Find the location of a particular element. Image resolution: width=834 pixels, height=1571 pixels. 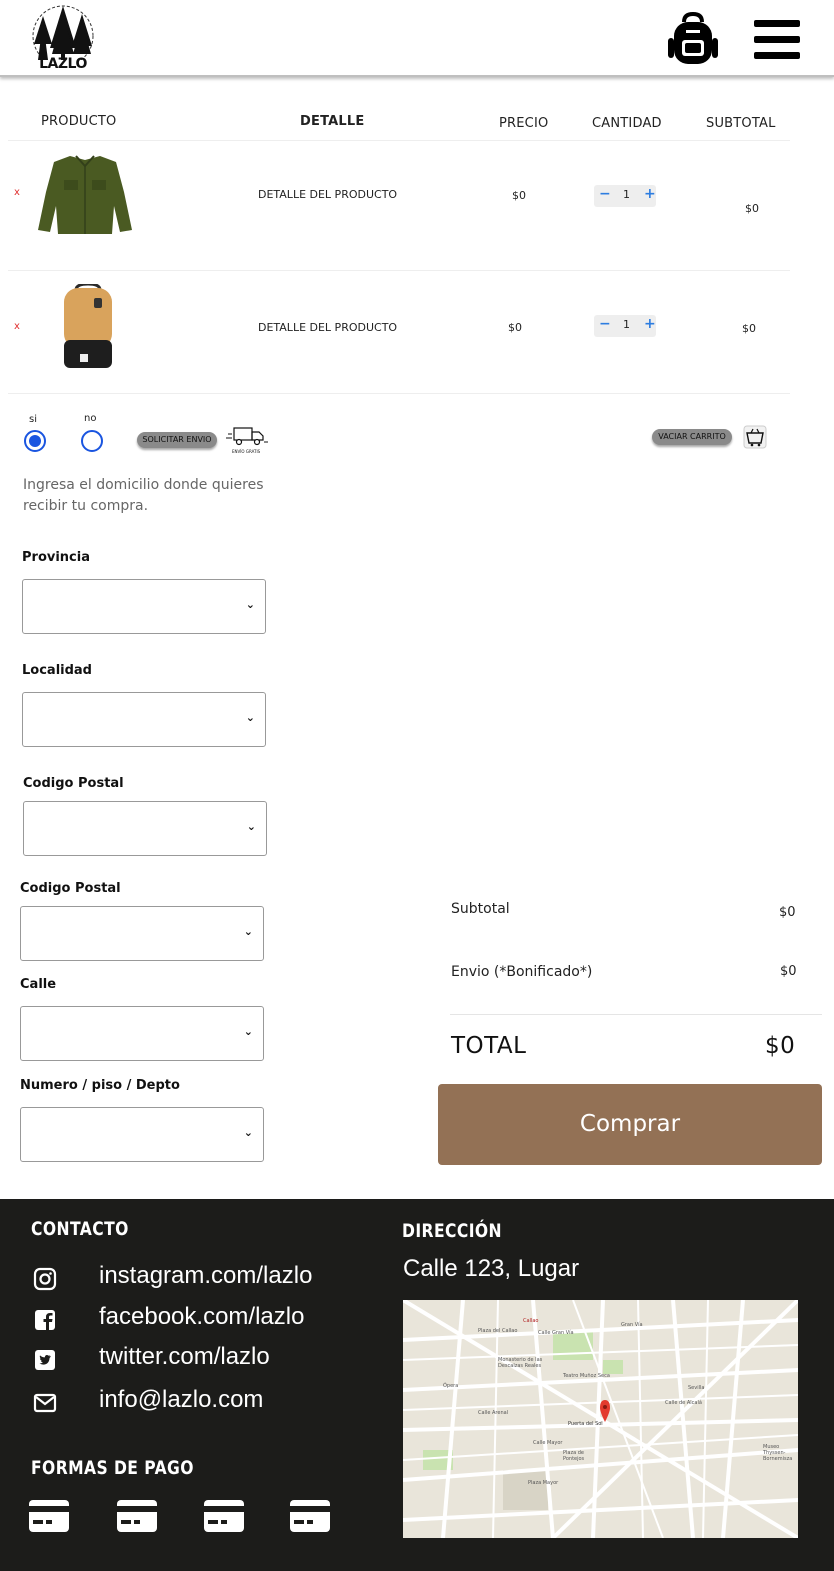

product-image-green-jacket is located at coordinates (85, 194).